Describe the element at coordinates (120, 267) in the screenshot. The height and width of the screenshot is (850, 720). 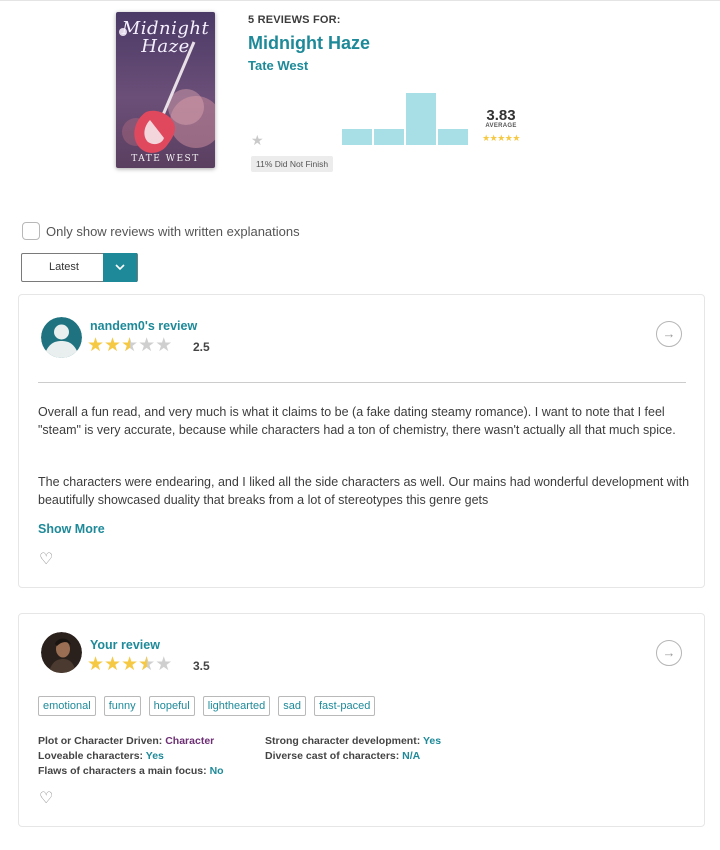
I see `chevron-down-icon` at that location.